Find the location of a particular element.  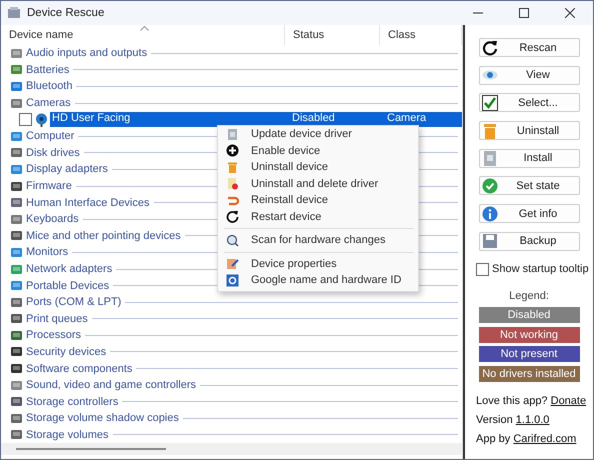

device-checkbox is located at coordinates (25, 119).